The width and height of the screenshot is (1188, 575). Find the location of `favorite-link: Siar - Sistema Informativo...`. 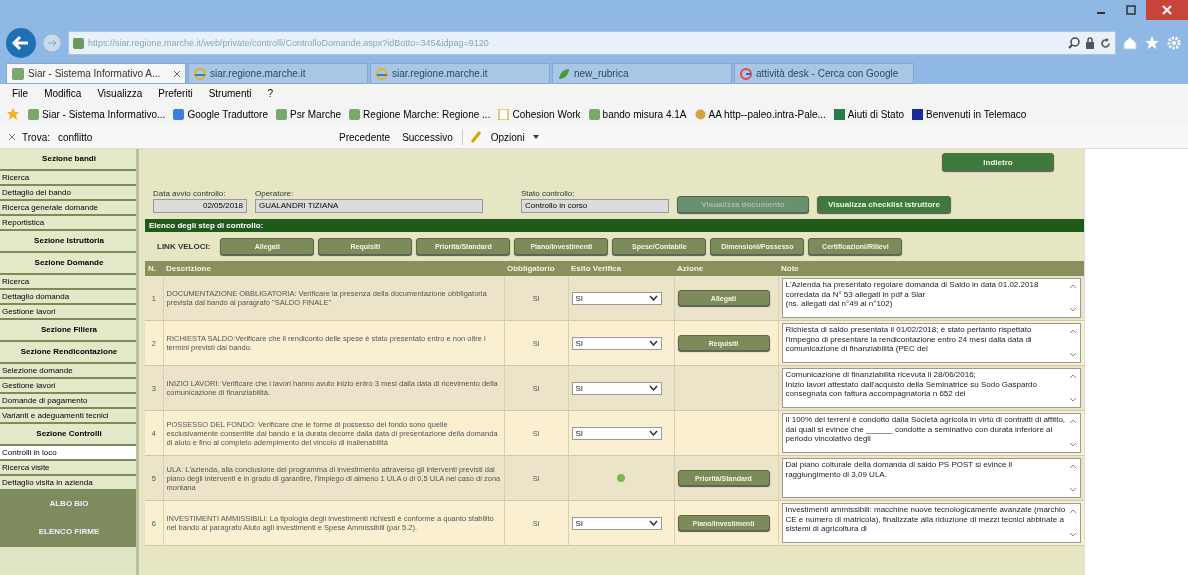

favorite-link: Siar - Sistema Informativo... is located at coordinates (104, 114).